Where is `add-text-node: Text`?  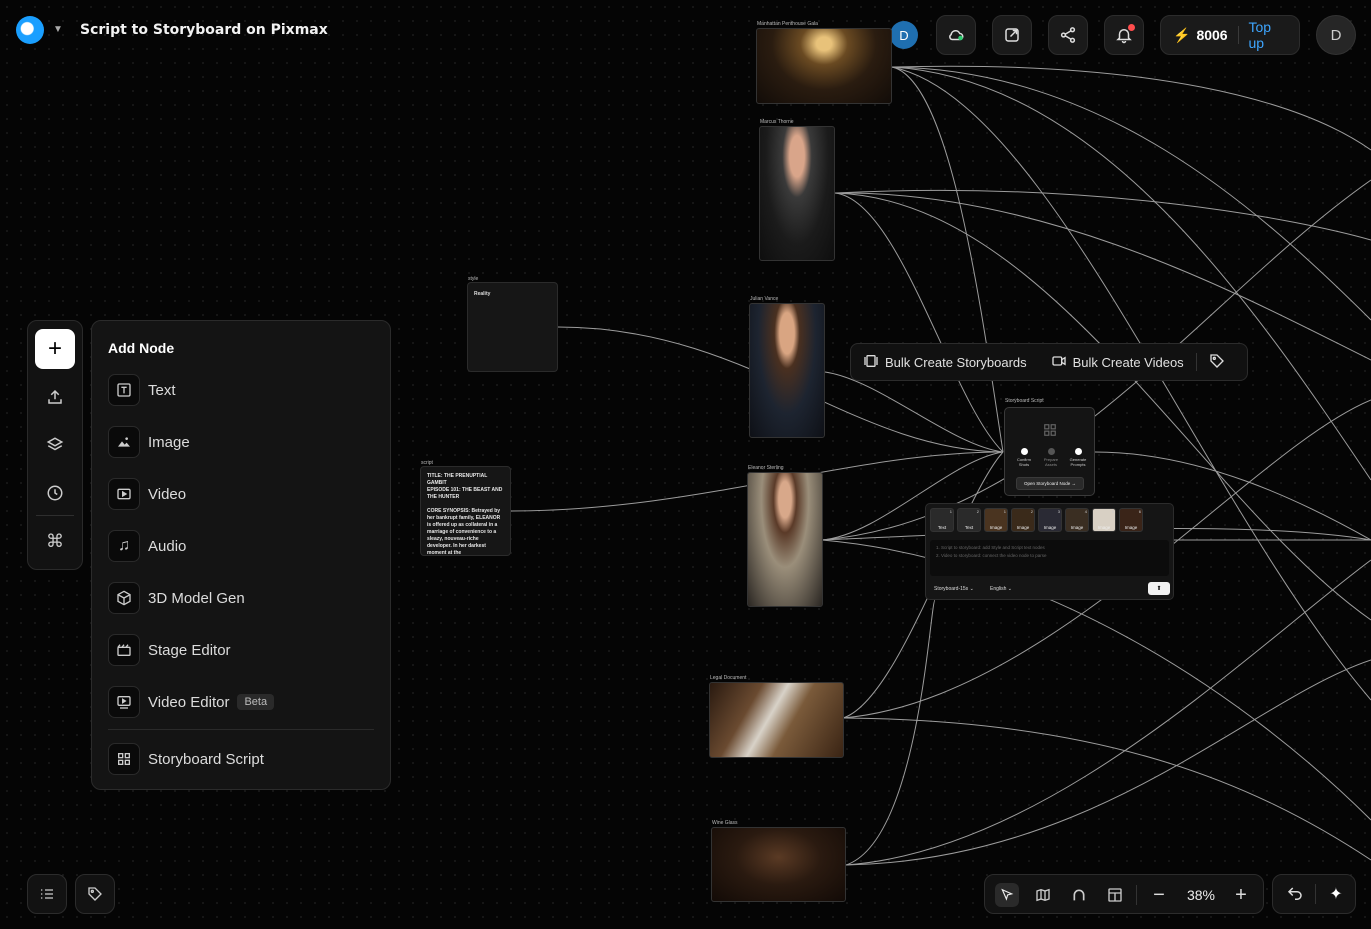 add-text-node: Text is located at coordinates (142, 390).